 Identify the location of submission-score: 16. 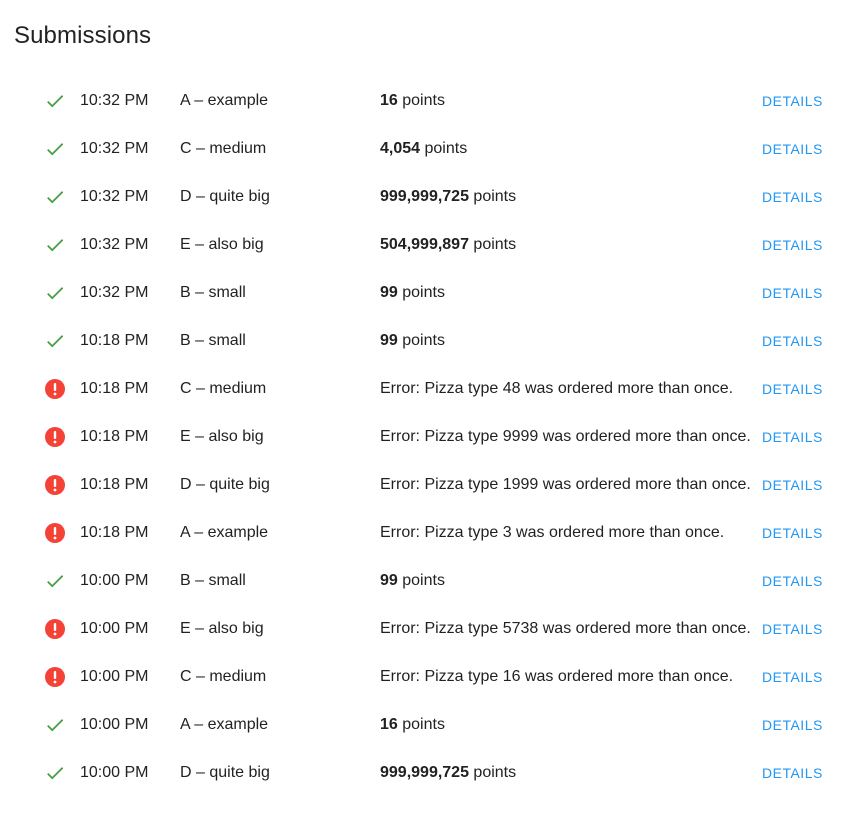
(389, 724).